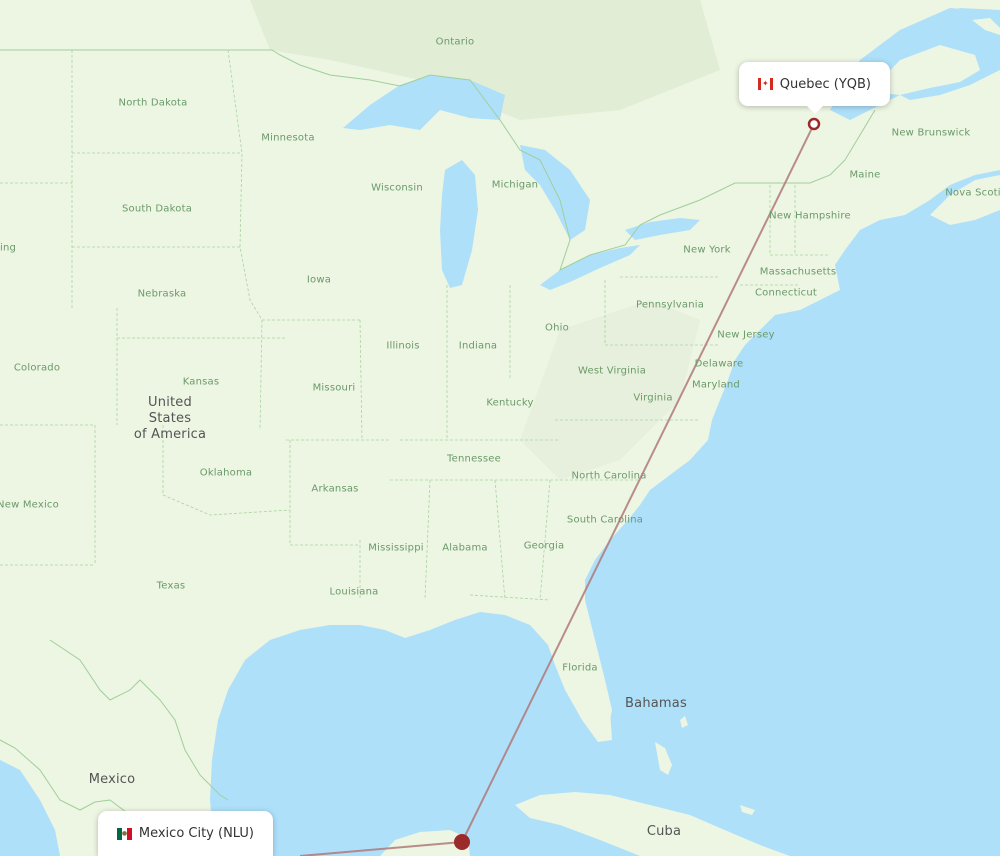 The width and height of the screenshot is (1000, 856). I want to click on destination-airport-popup: ● Mexico City (NLU), so click(185, 833).